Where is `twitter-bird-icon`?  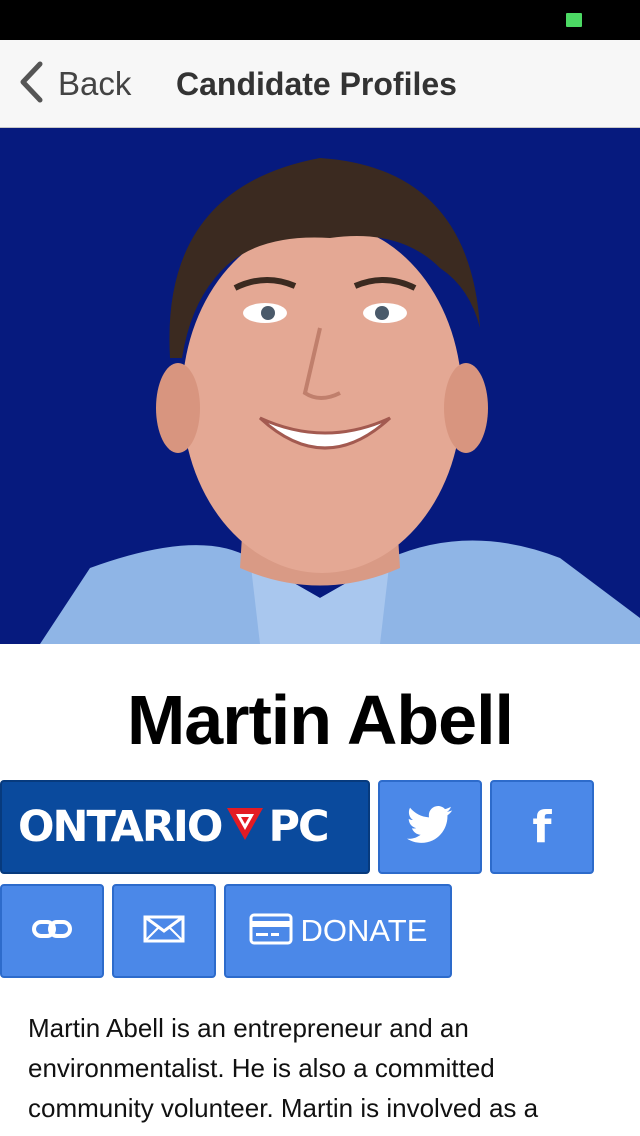 twitter-bird-icon is located at coordinates (430, 827).